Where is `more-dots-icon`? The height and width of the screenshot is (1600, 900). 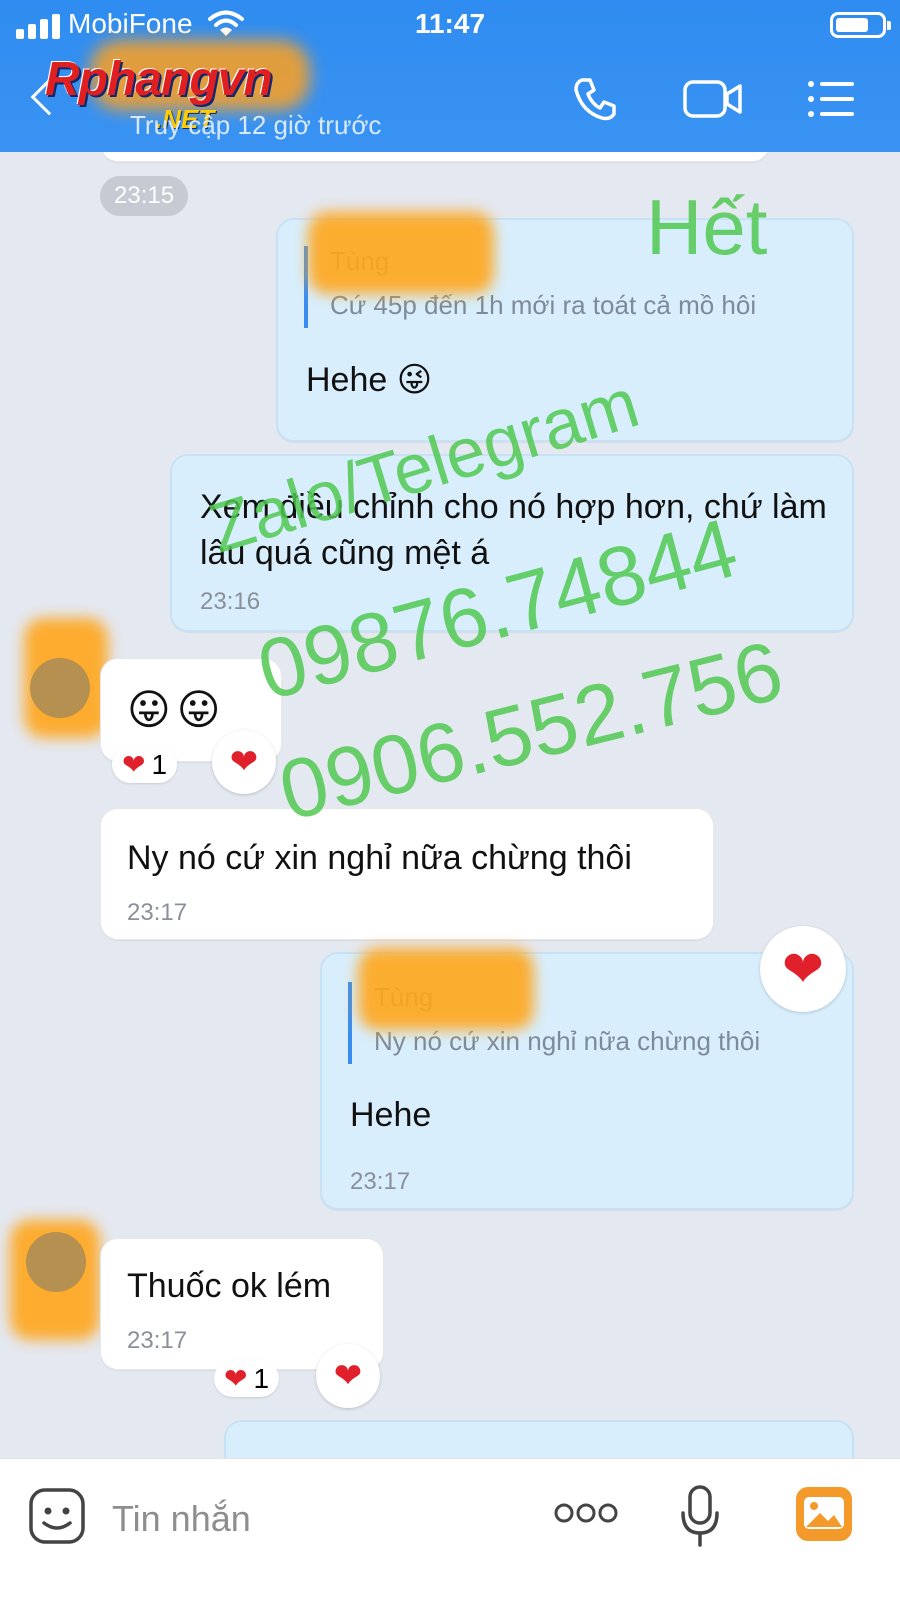
more-dots-icon is located at coordinates (586, 1513).